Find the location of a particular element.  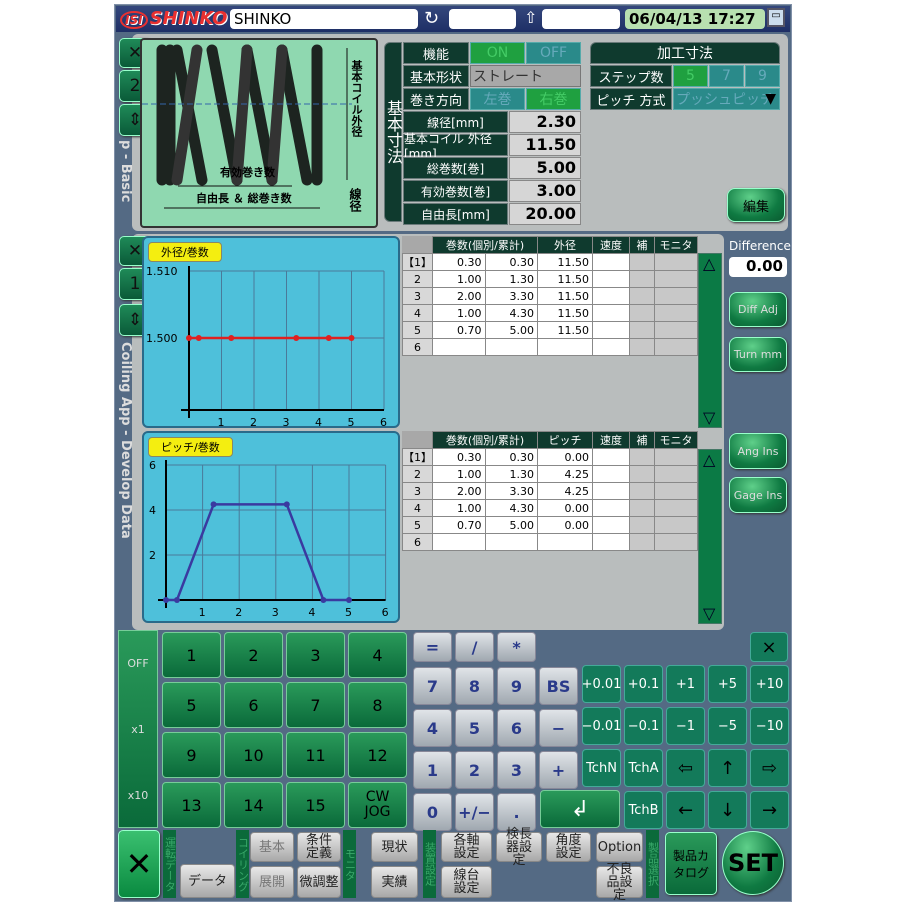

data-button: データ is located at coordinates (207, 881).